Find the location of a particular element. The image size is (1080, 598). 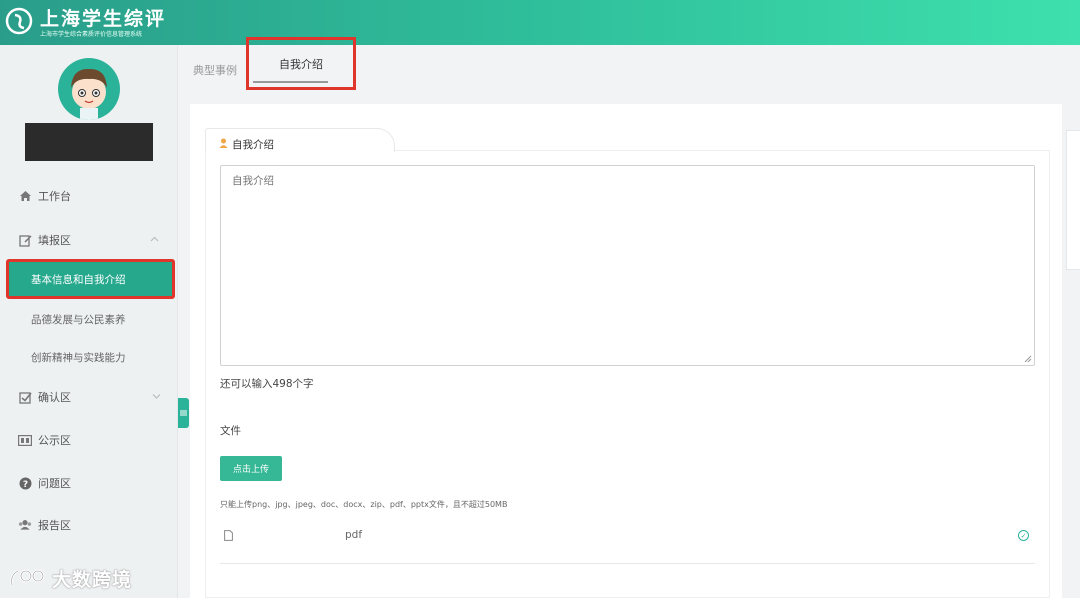

upload-button: 点击上传 is located at coordinates (251, 468).